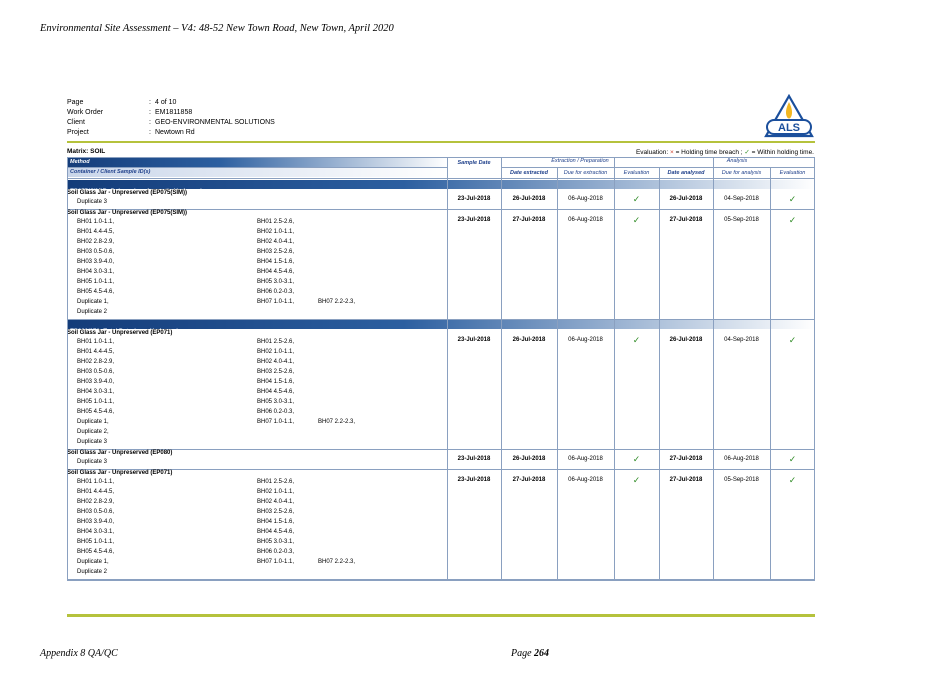  What do you see at coordinates (257, 162) in the screenshot?
I see `method-header-bar` at bounding box center [257, 162].